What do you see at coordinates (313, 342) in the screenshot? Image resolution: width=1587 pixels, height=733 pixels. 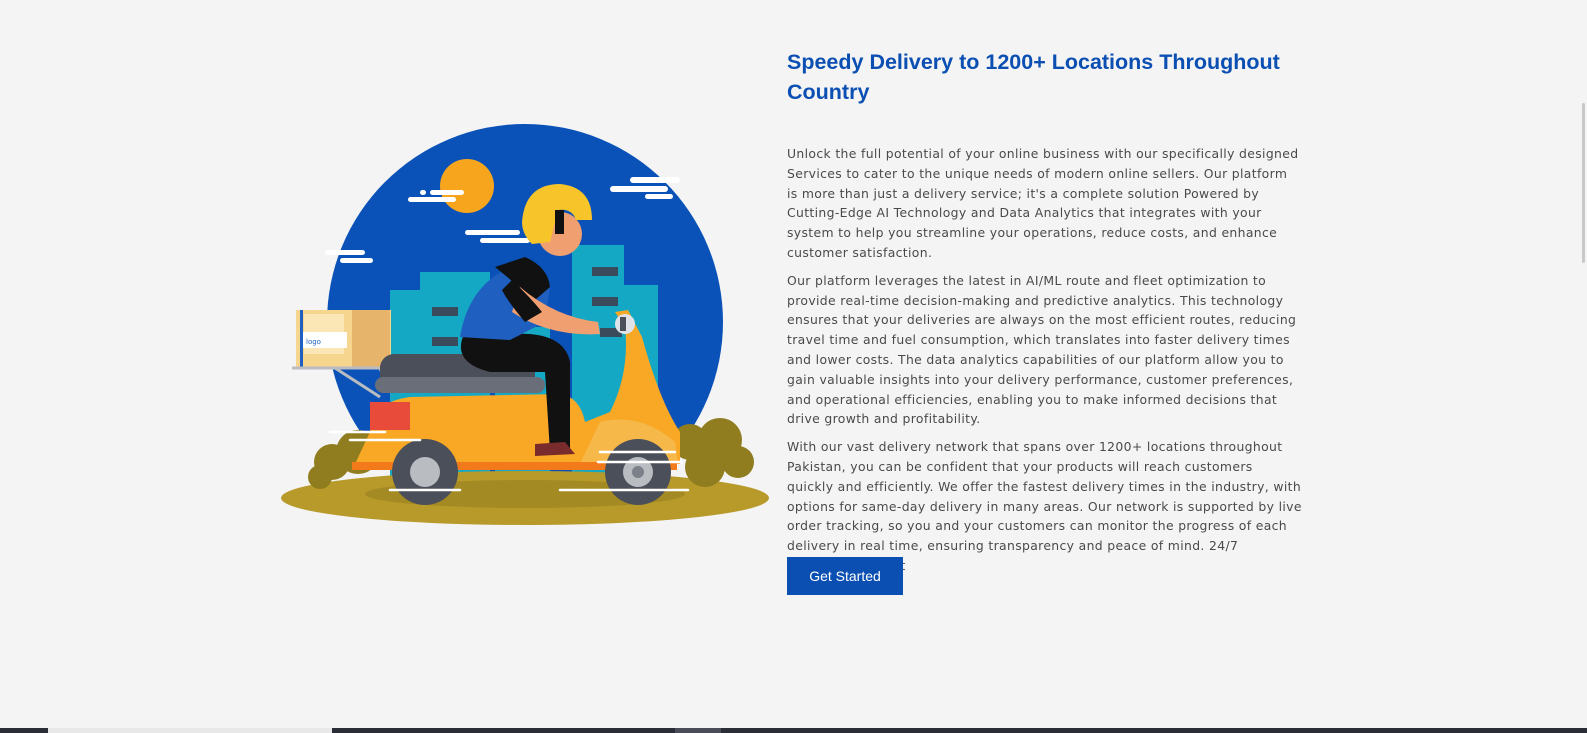 I see `svg-text: logo` at bounding box center [313, 342].